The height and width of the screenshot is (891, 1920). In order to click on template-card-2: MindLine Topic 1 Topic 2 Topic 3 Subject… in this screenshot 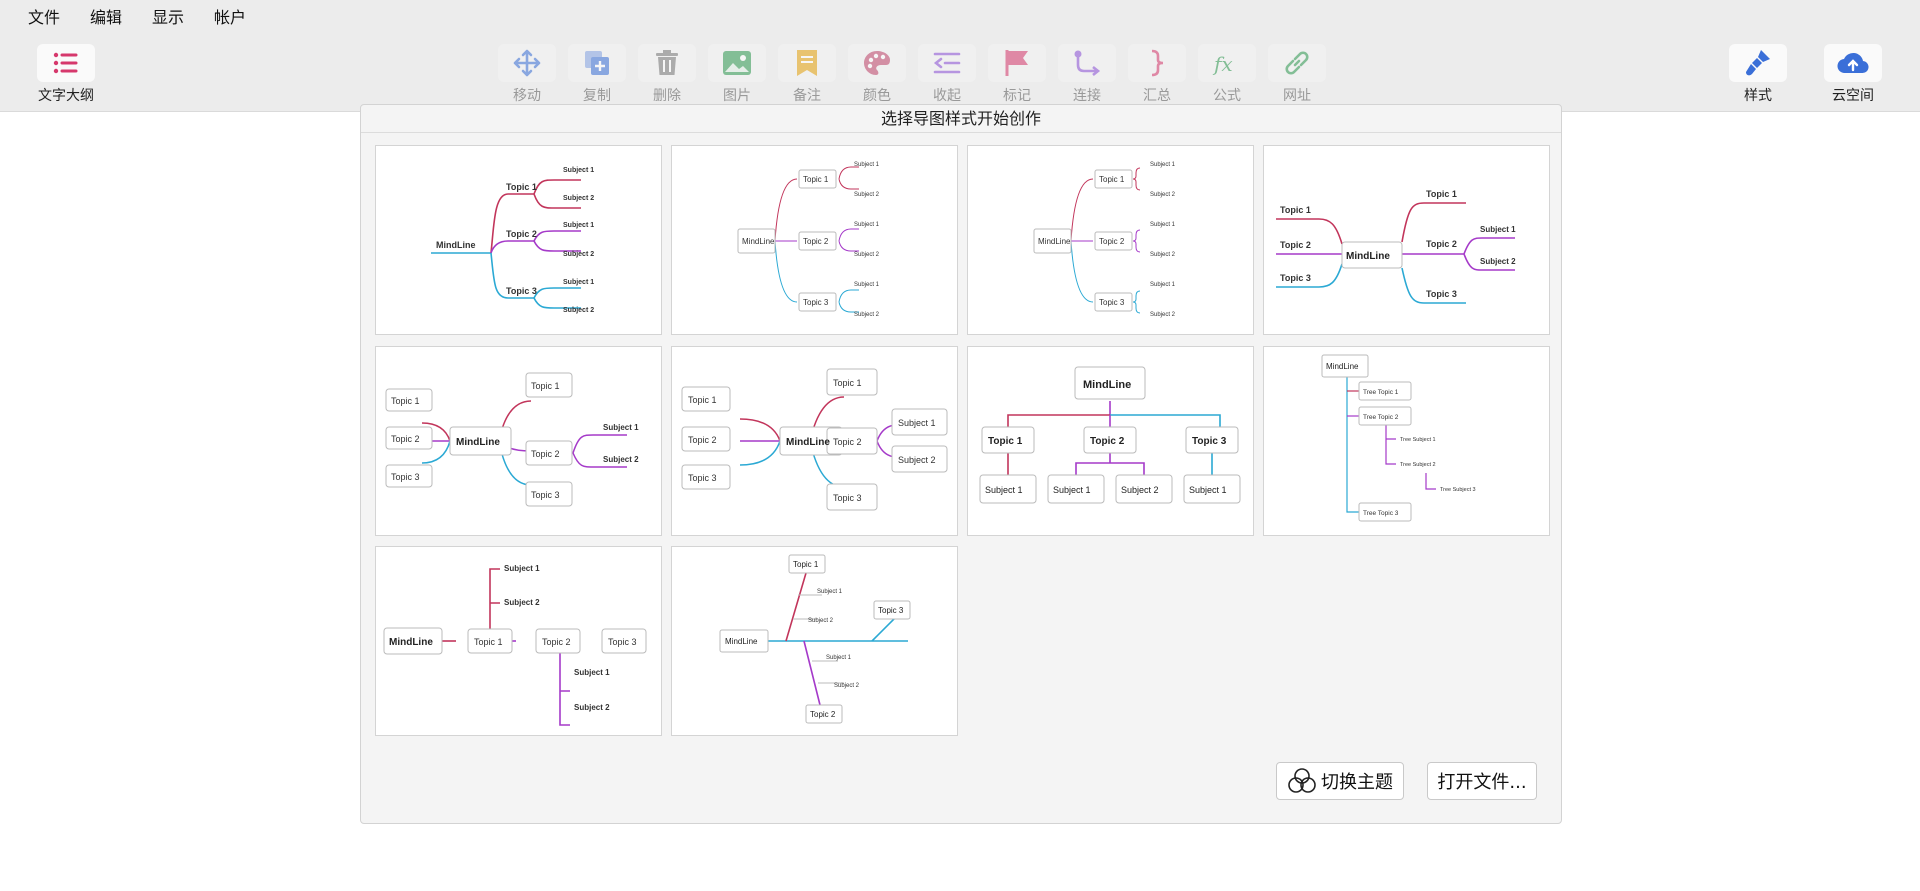, I will do `click(814, 240)`.